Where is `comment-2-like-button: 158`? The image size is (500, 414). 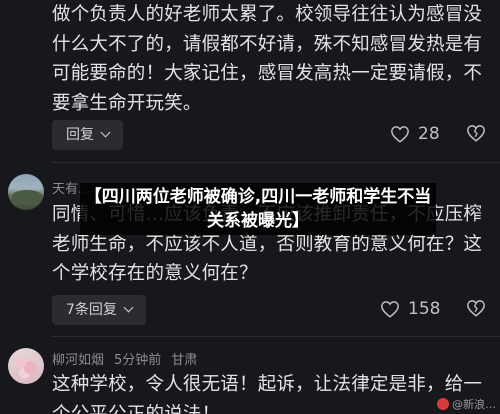 comment-2-like-button: 158 is located at coordinates (410, 309).